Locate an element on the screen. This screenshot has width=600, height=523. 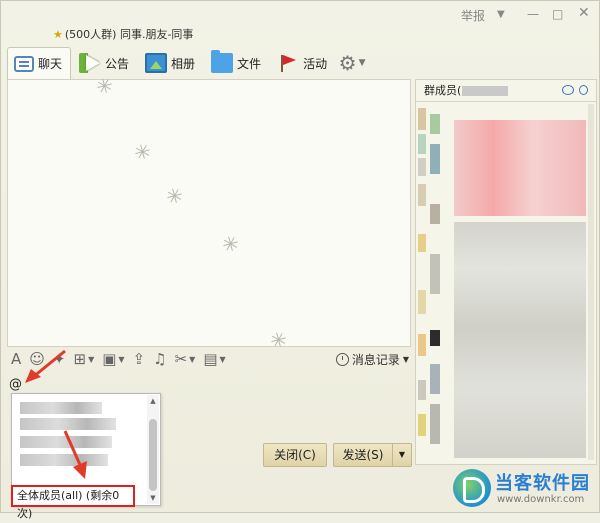
photo-album-icon is located at coordinates (156, 63).